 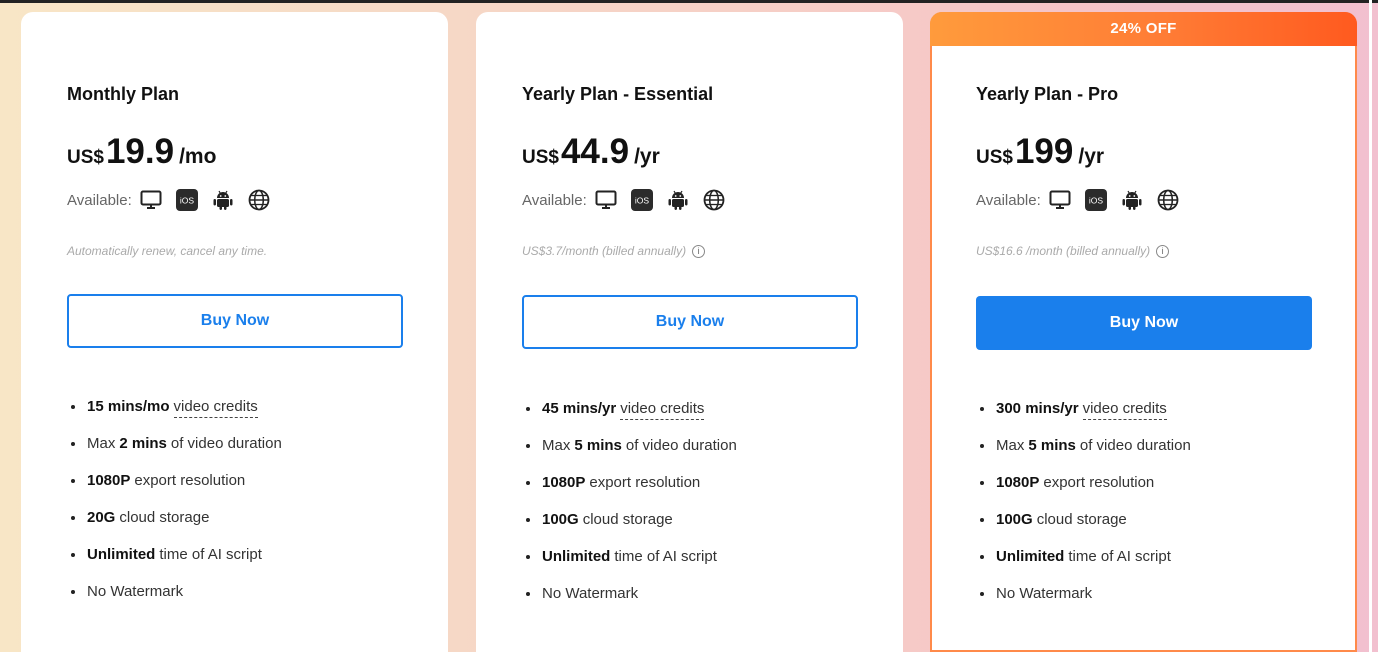 What do you see at coordinates (689, 1) in the screenshot?
I see `top-border` at bounding box center [689, 1].